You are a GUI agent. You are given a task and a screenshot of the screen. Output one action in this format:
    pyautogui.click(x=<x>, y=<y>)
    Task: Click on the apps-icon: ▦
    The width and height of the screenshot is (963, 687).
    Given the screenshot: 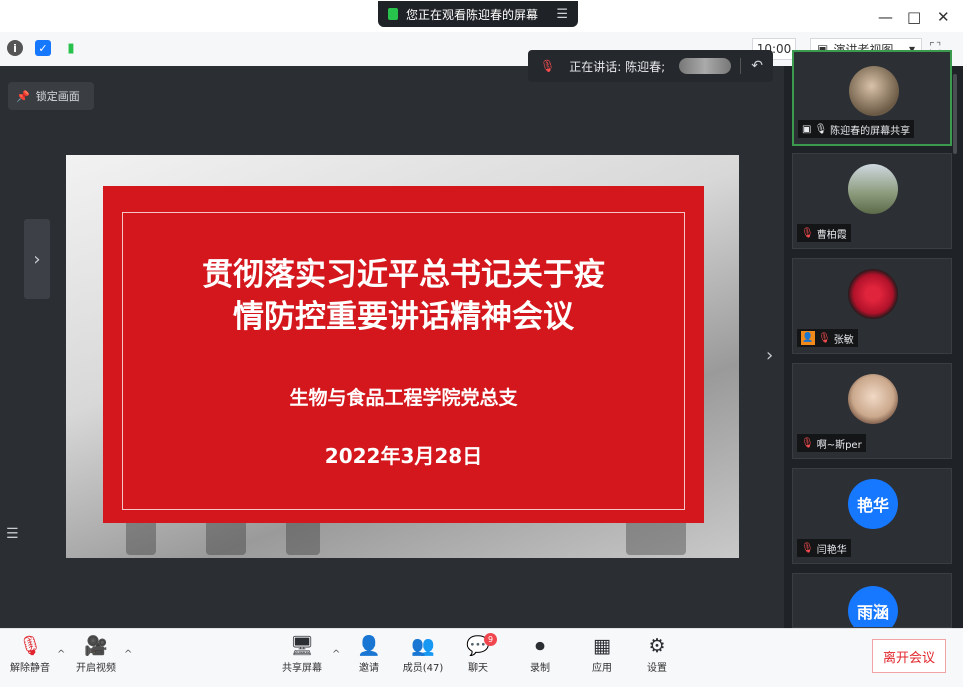 What is the action you would take?
    pyautogui.click(x=602, y=646)
    